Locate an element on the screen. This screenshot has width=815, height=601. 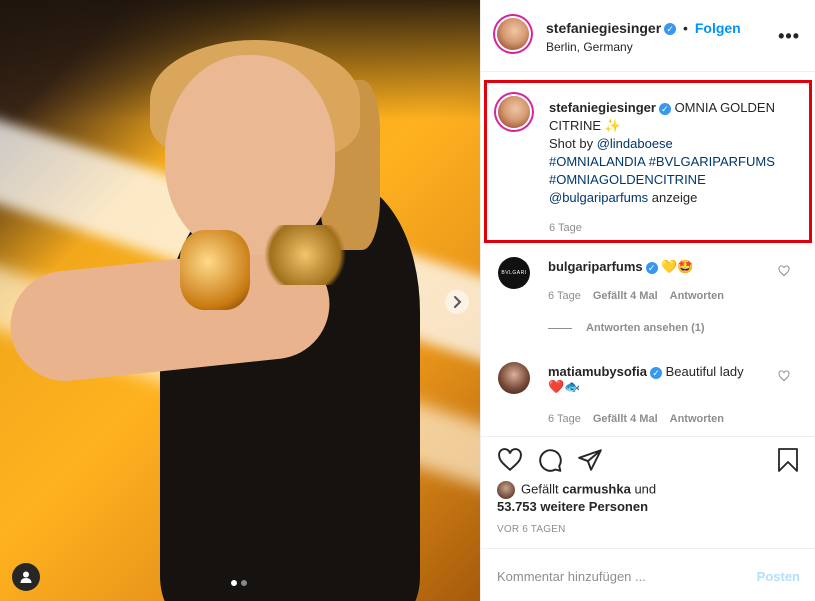
photo-necklace is located at coordinates (305, 255).